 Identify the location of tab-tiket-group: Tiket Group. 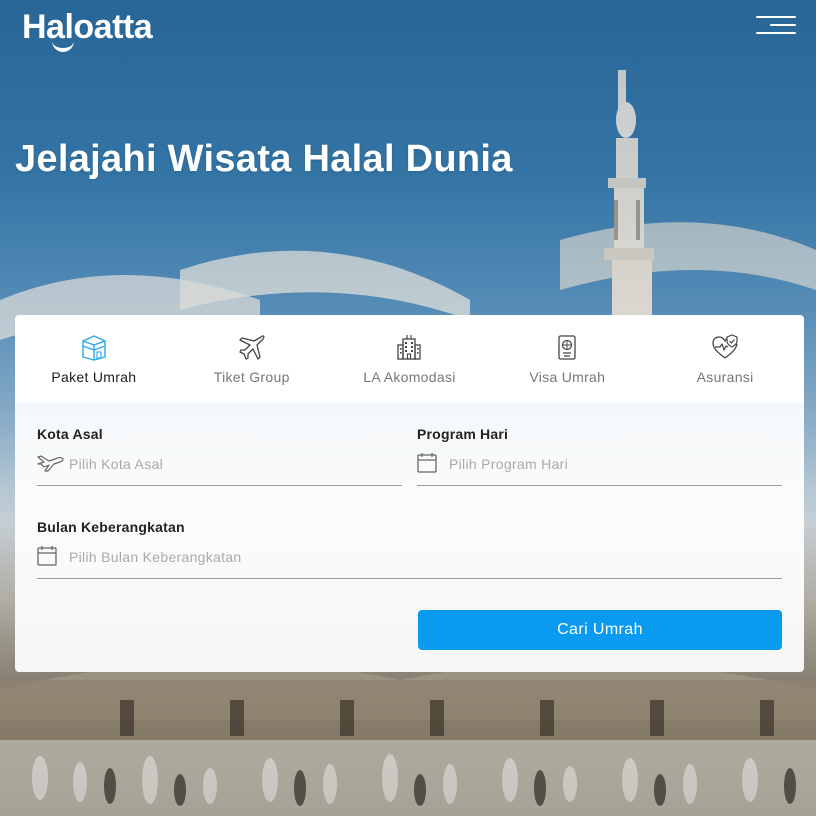
(252, 359).